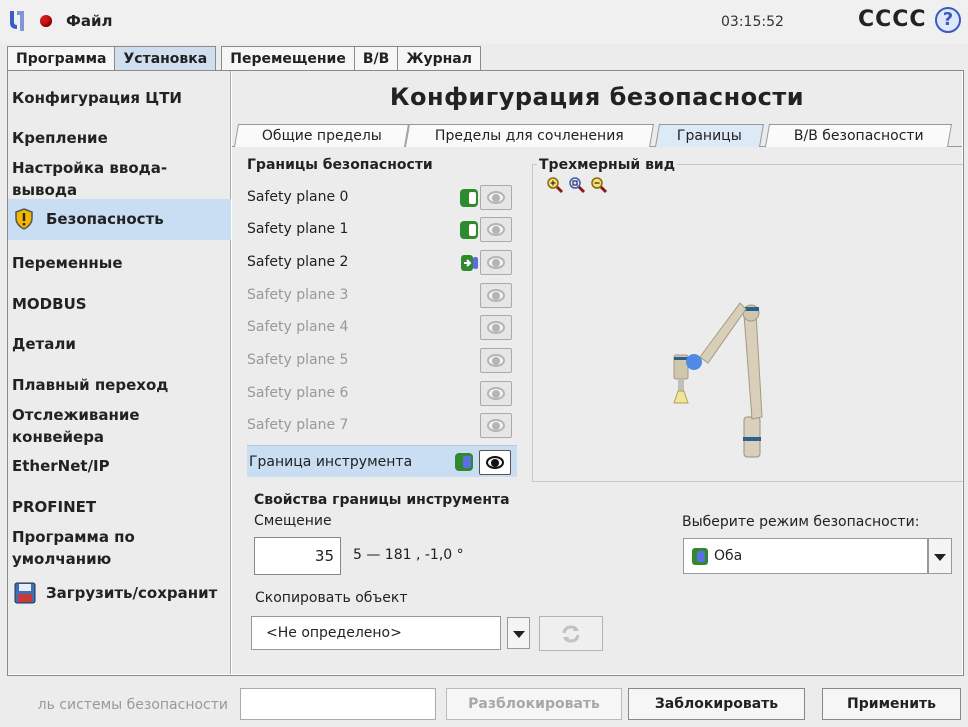 This screenshot has height=727, width=968. I want to click on tool-boundary-mode-toggle, so click(464, 462).